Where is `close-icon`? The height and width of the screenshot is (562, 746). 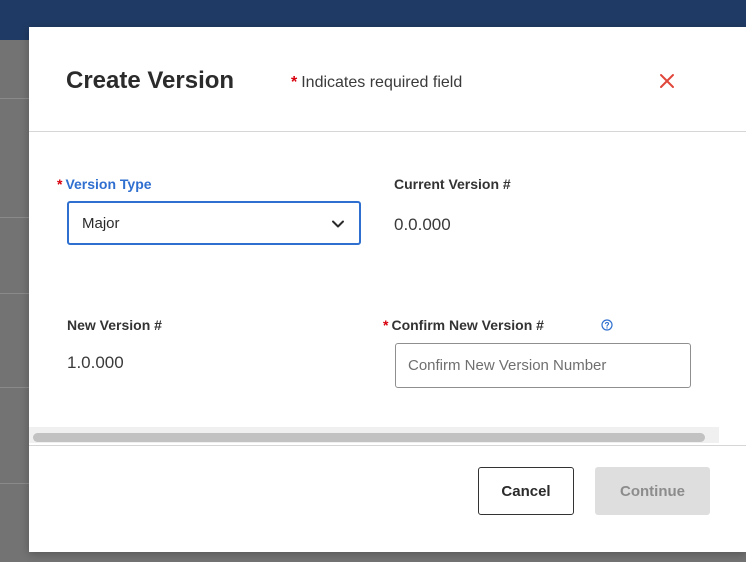 close-icon is located at coordinates (667, 81).